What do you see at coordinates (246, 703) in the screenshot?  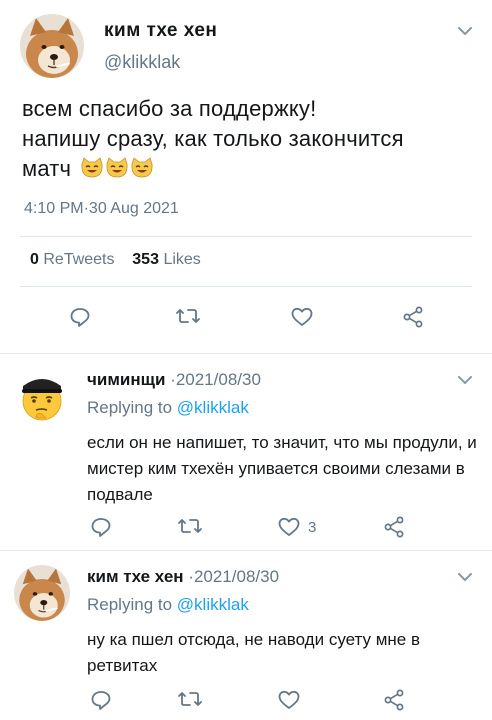 I see `reply-actions` at bounding box center [246, 703].